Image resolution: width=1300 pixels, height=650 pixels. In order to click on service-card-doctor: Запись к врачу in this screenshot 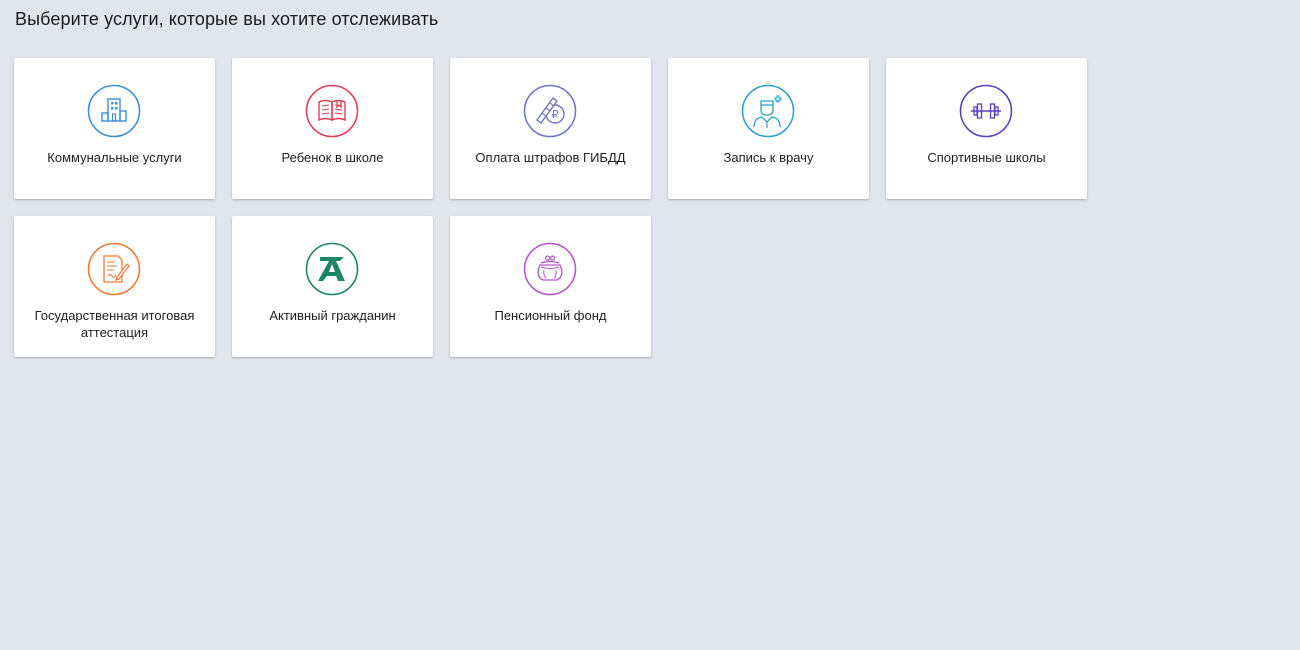, I will do `click(768, 128)`.